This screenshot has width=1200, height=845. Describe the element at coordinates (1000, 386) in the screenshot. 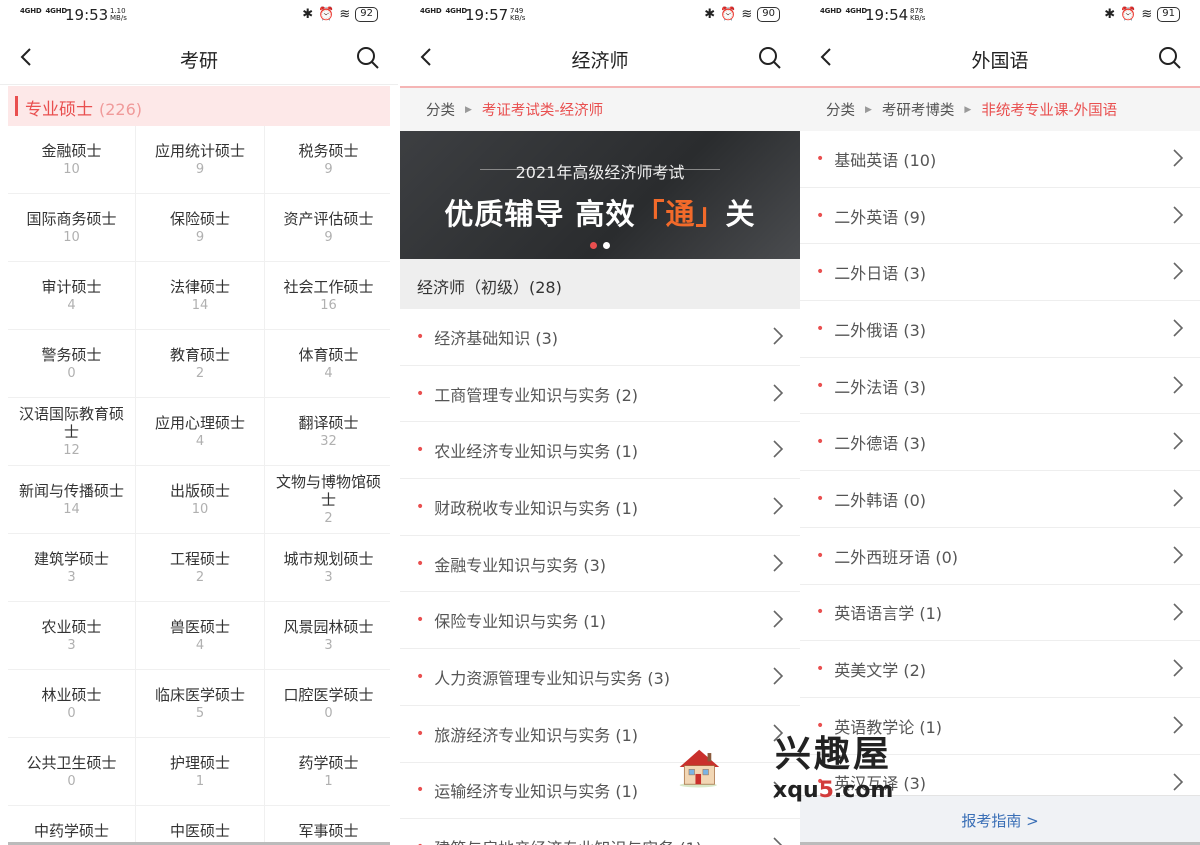

I see `list-item: • 二外法语 (3)` at that location.